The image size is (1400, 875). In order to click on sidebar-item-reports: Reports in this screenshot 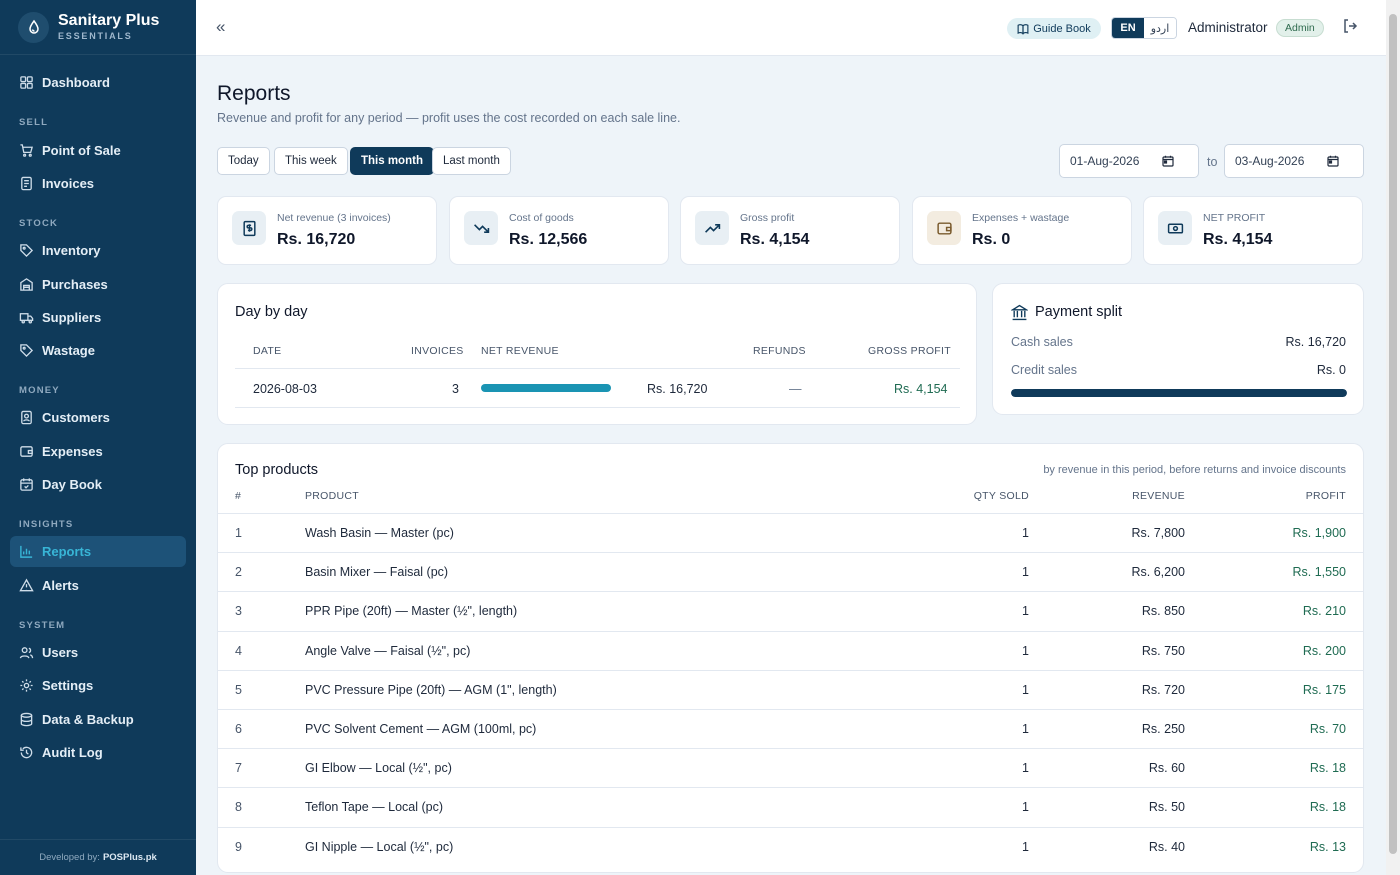, I will do `click(98, 551)`.